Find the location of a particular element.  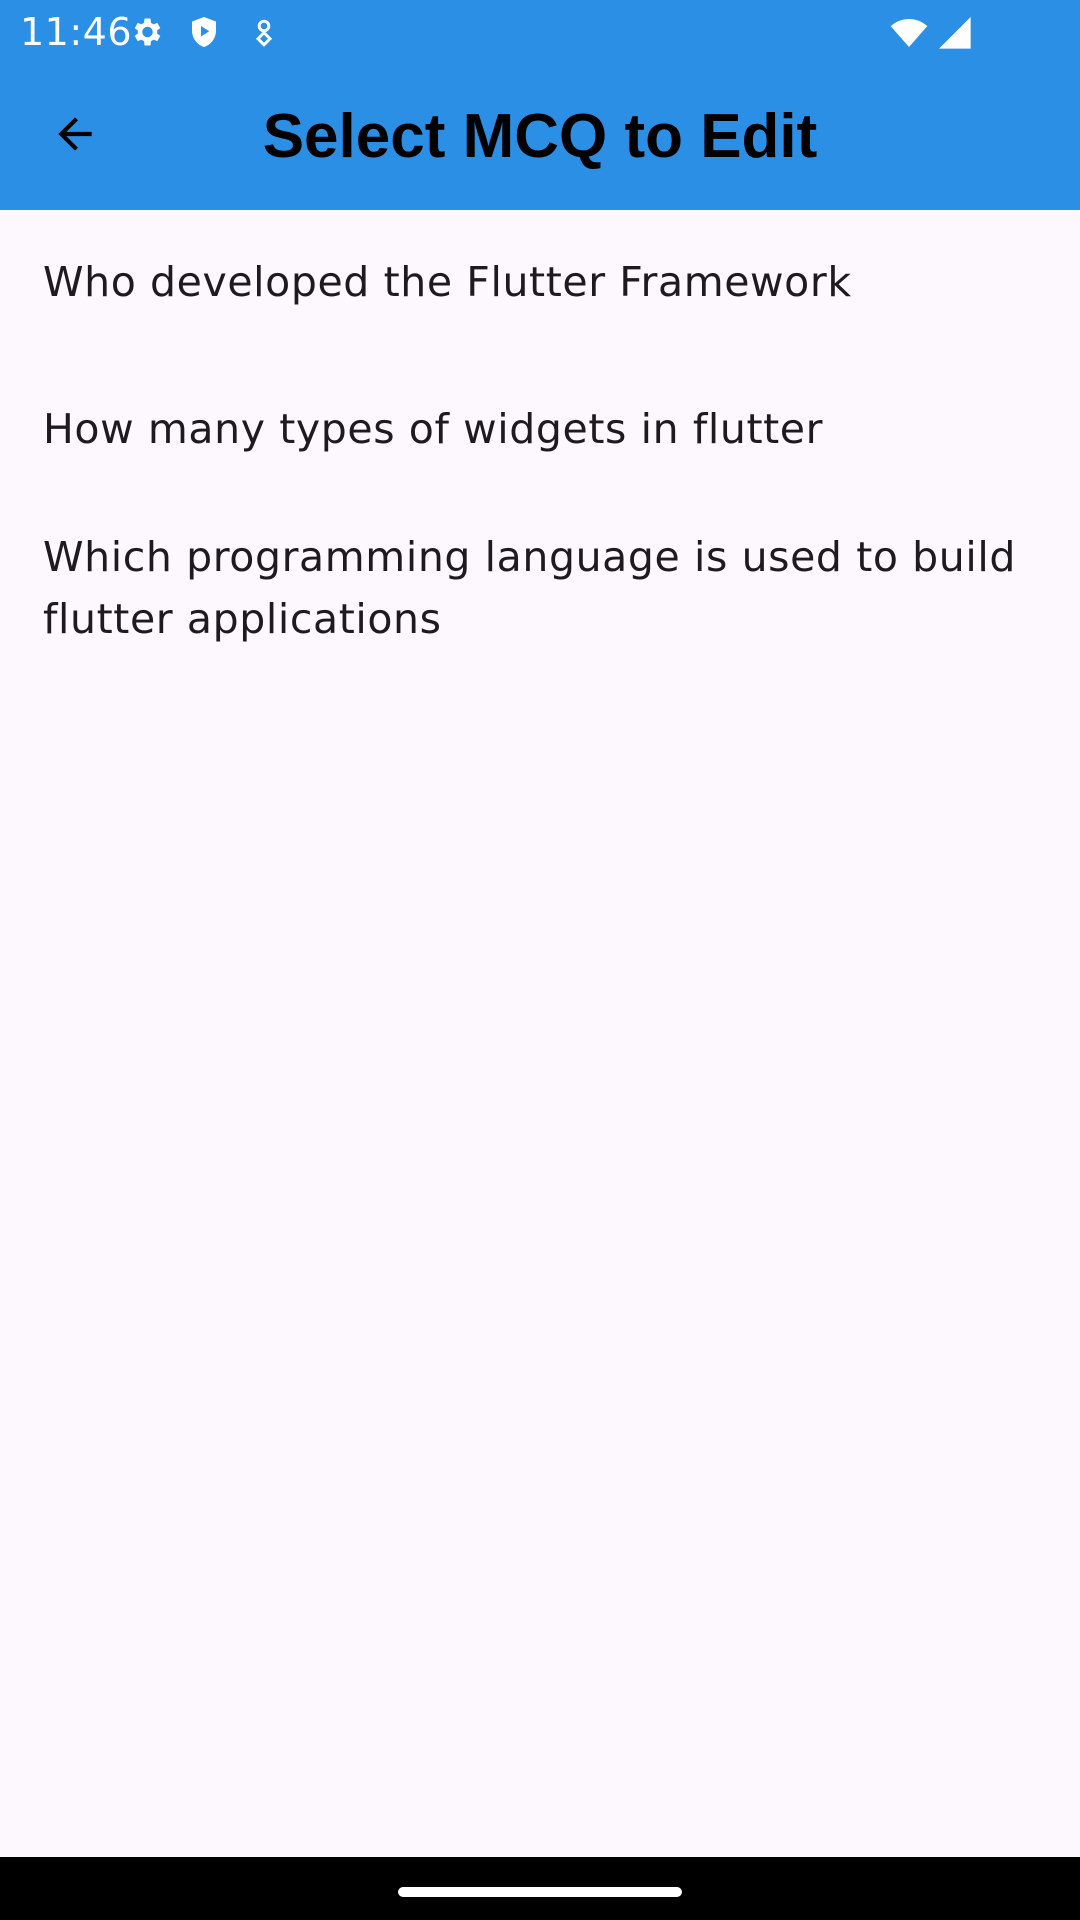

page-title: Select MCQ to Edit is located at coordinates (540, 136).